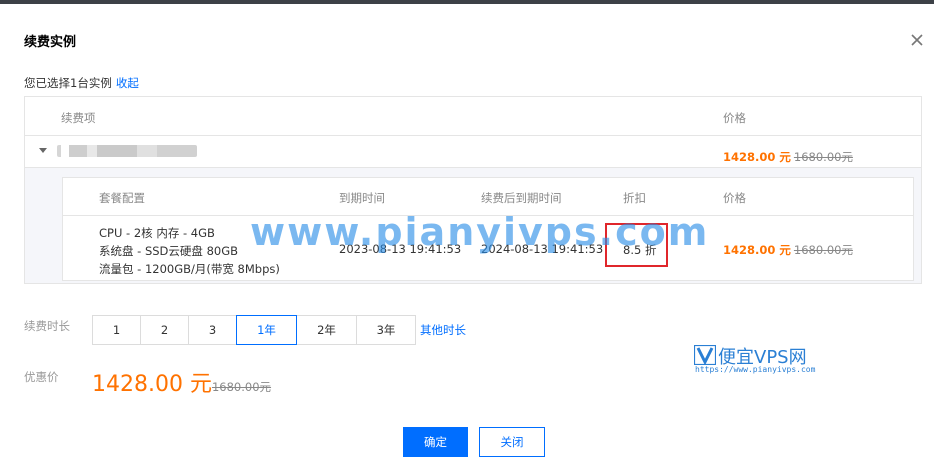 The height and width of the screenshot is (476, 934). What do you see at coordinates (41, 377) in the screenshot?
I see `discount-price-label: 优惠价` at bounding box center [41, 377].